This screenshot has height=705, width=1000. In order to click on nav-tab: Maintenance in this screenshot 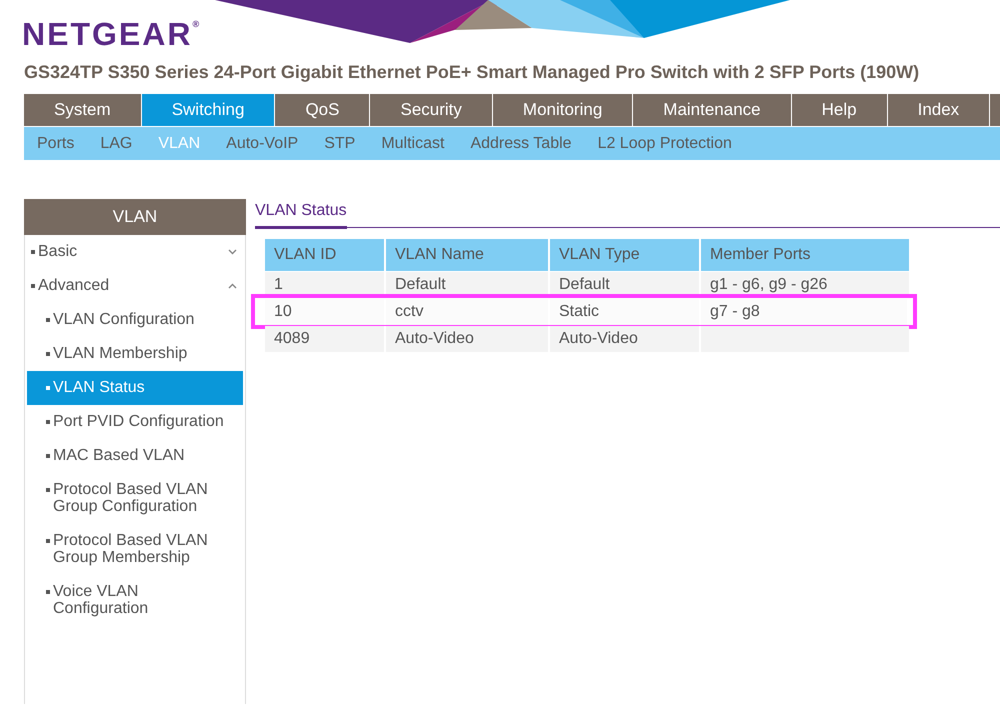, I will do `click(712, 110)`.